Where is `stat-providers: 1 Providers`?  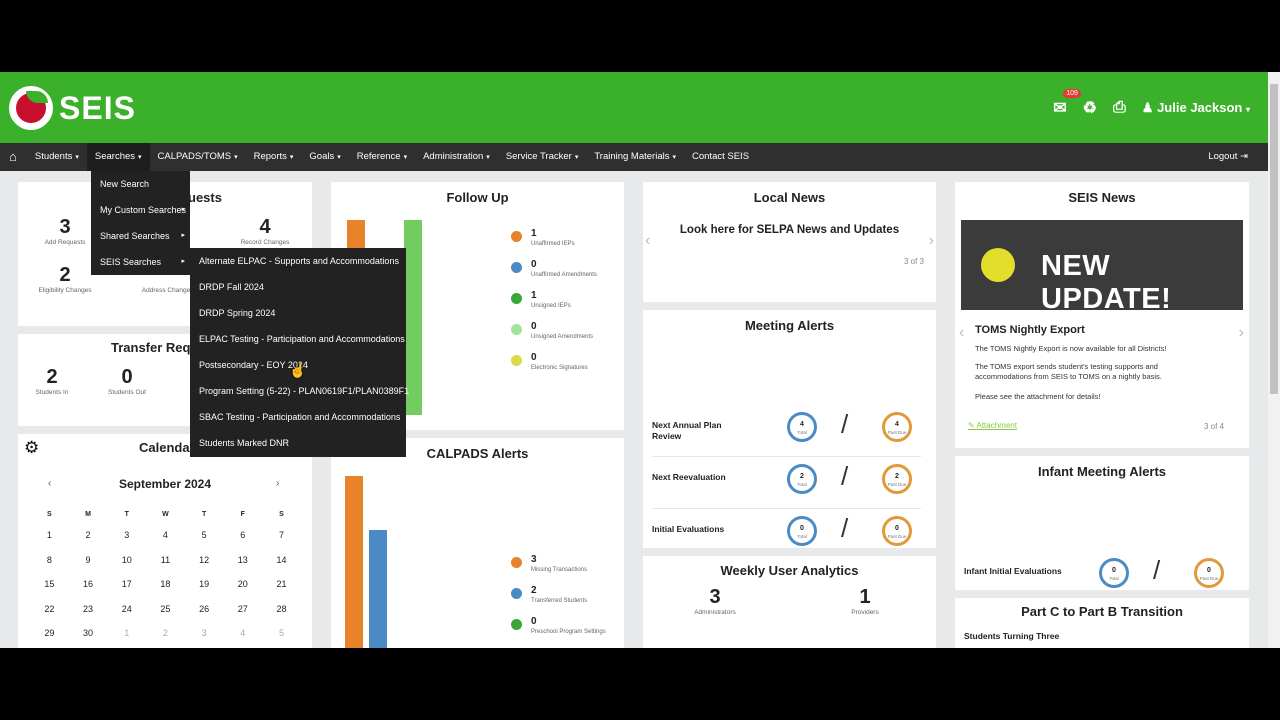
stat-providers: 1 Providers is located at coordinates (865, 601).